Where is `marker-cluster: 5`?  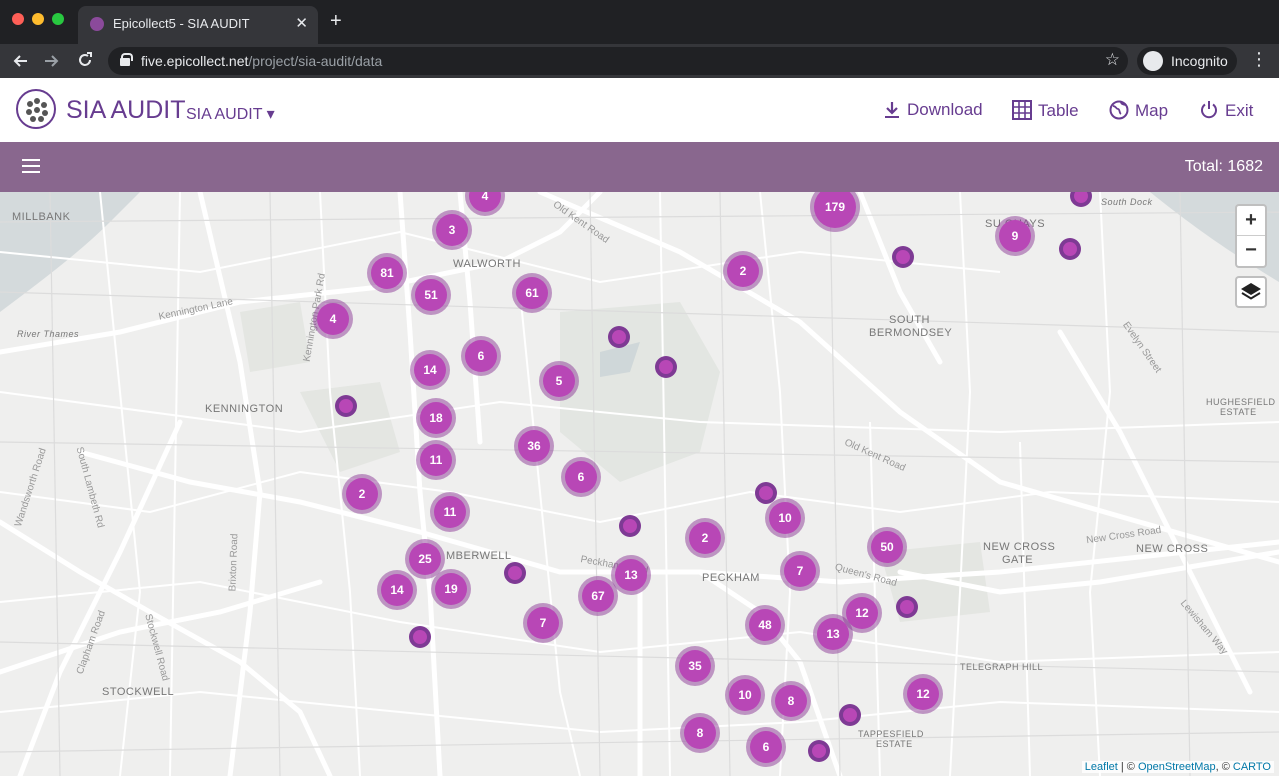 marker-cluster: 5 is located at coordinates (559, 381).